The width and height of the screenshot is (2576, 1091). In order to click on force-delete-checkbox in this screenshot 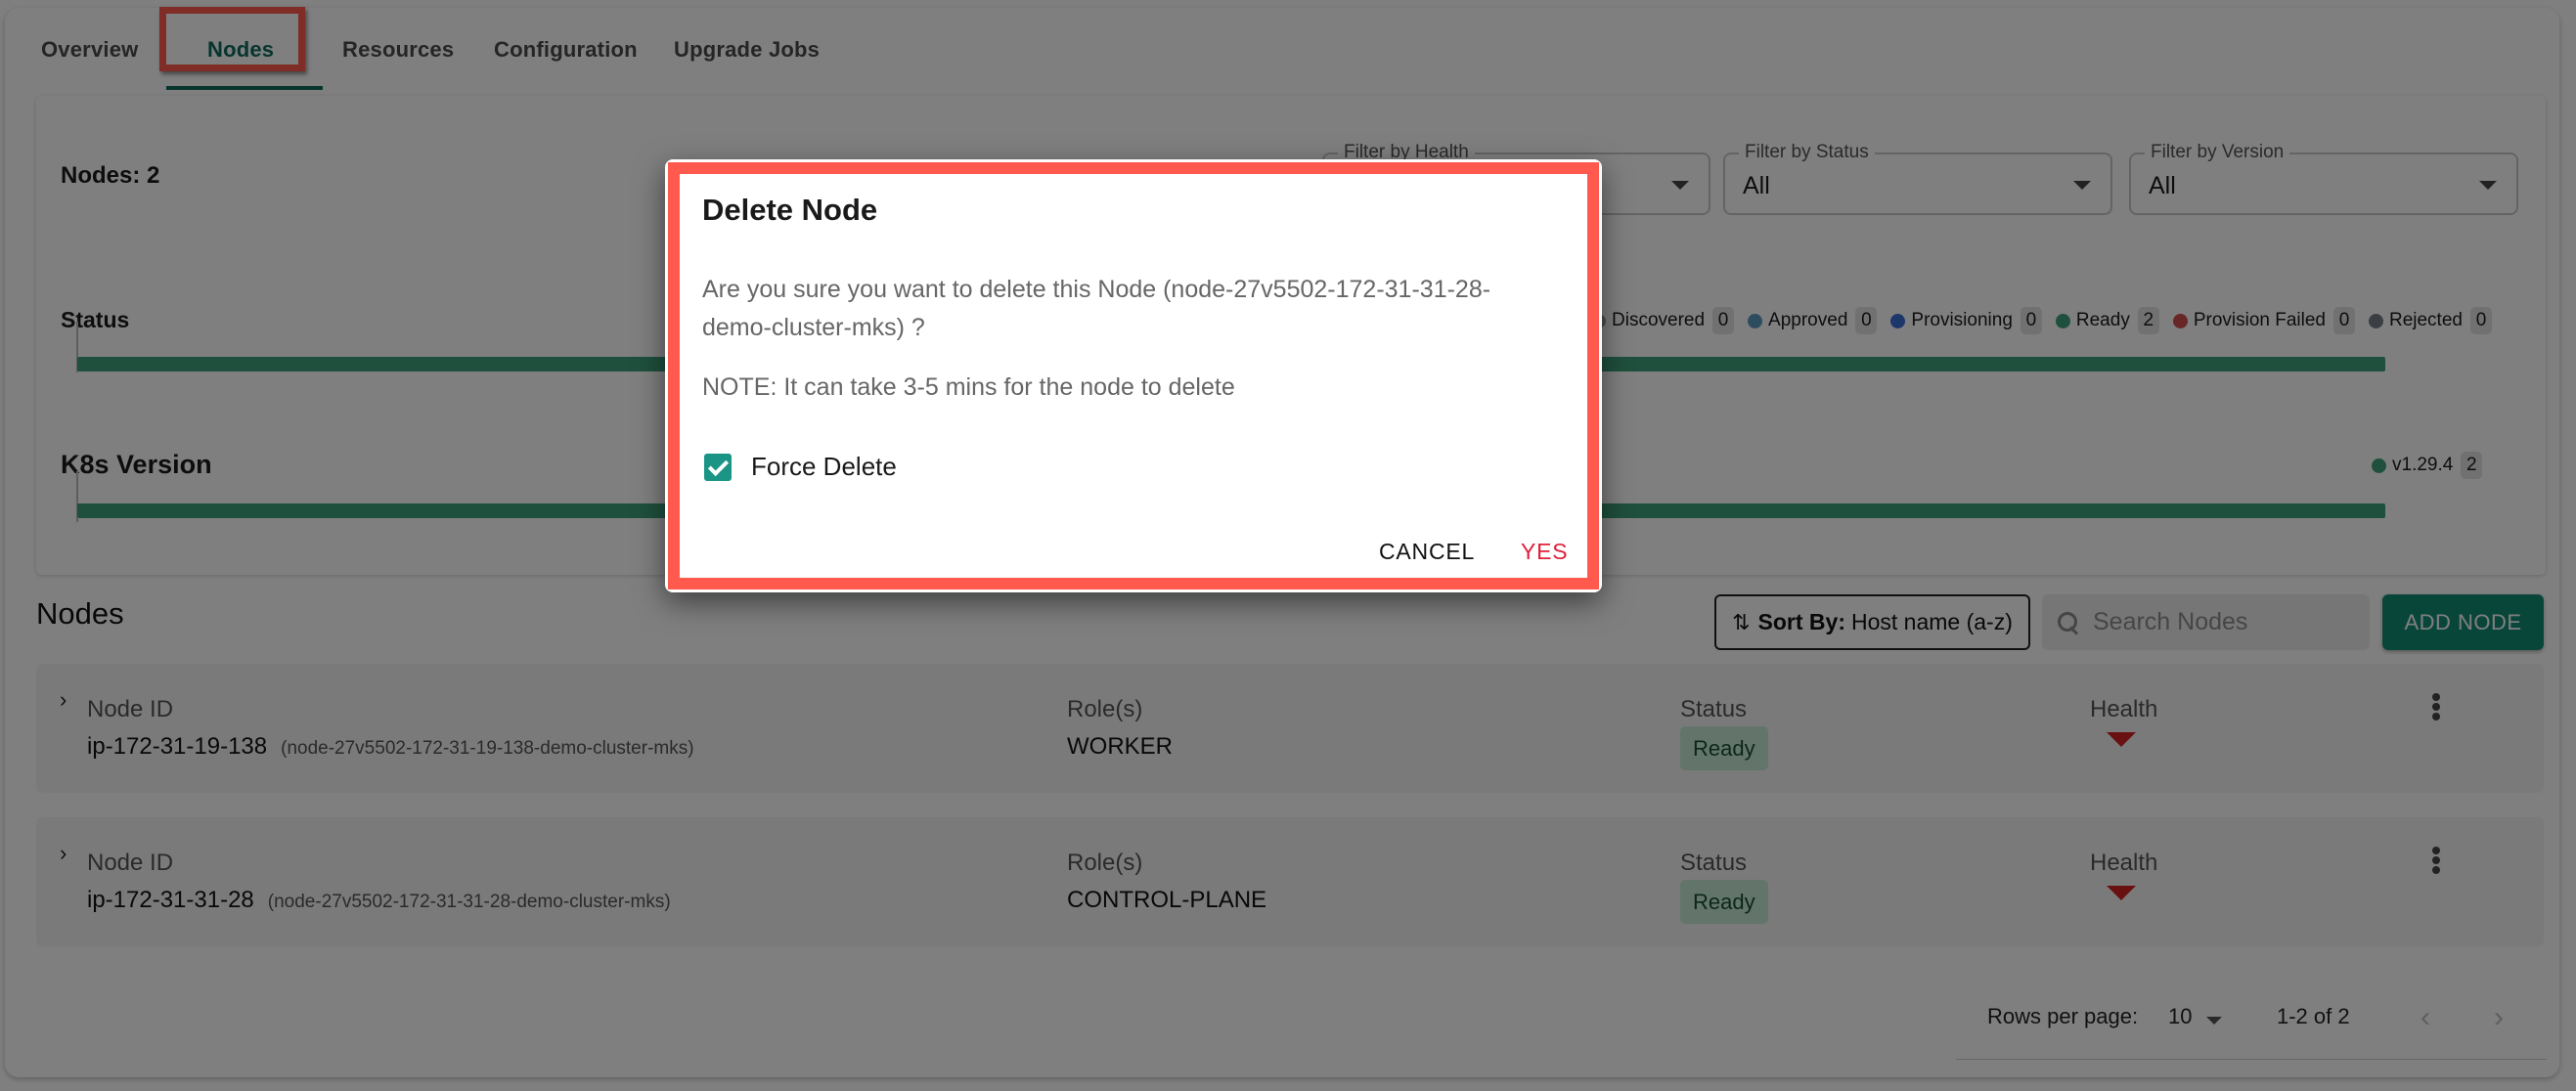, I will do `click(718, 467)`.